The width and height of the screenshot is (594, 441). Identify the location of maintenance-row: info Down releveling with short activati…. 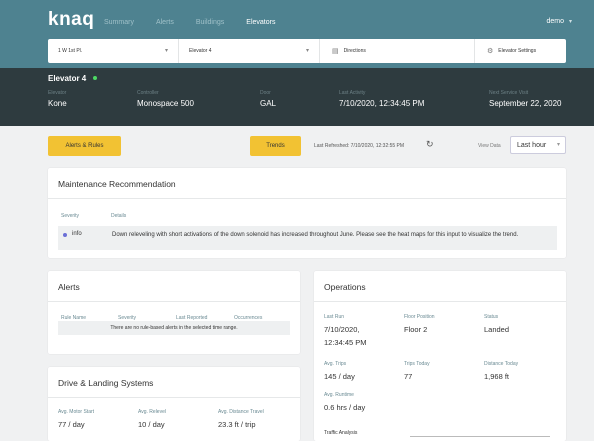
(307, 238).